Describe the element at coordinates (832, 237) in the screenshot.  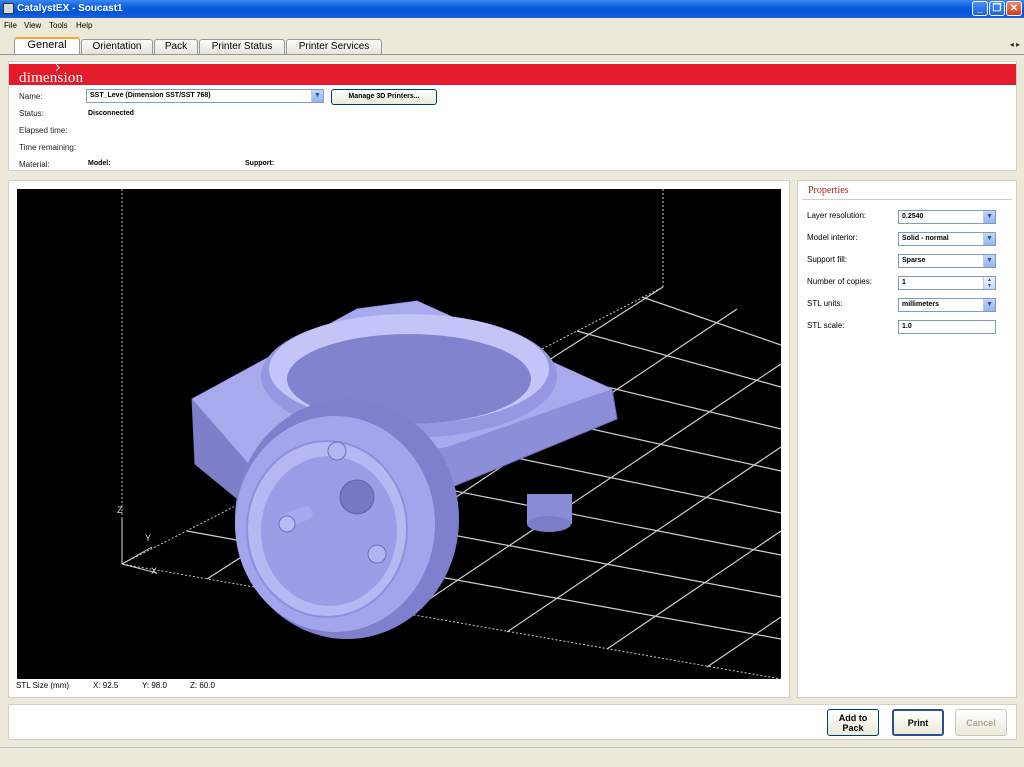
I see `model-interior-label: Model interior:` at that location.